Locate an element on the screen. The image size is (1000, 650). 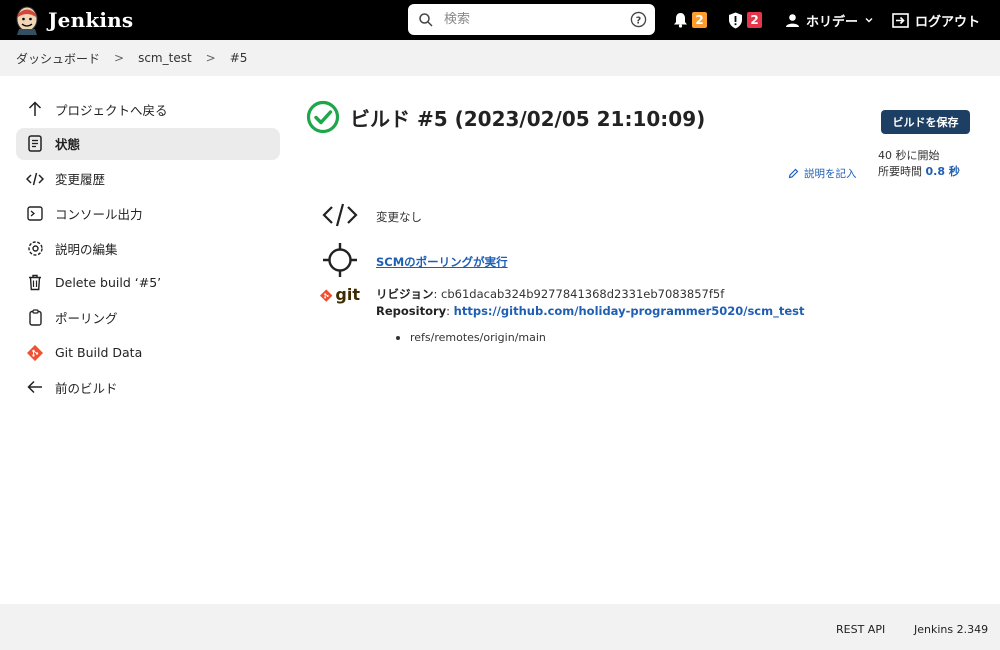
chevron-down-icon is located at coordinates (869, 20).